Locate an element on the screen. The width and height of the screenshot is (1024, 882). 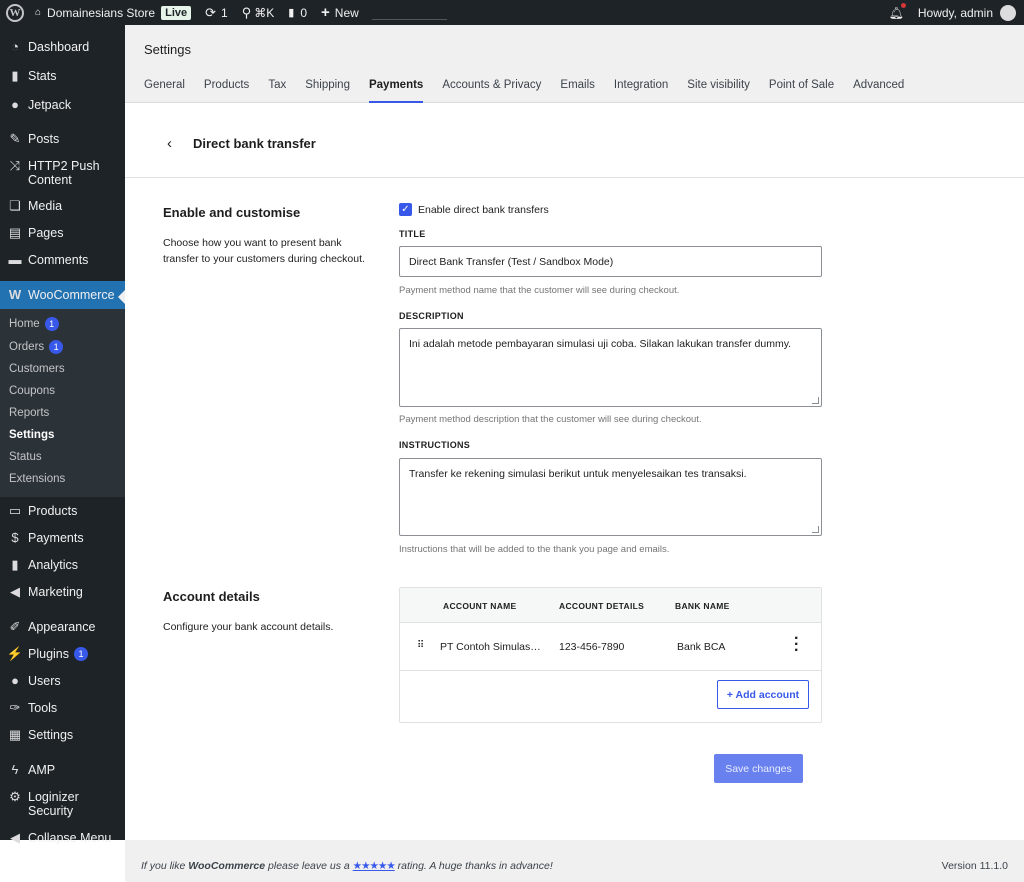
sidebar-item-label: Users is located at coordinates (44, 681).